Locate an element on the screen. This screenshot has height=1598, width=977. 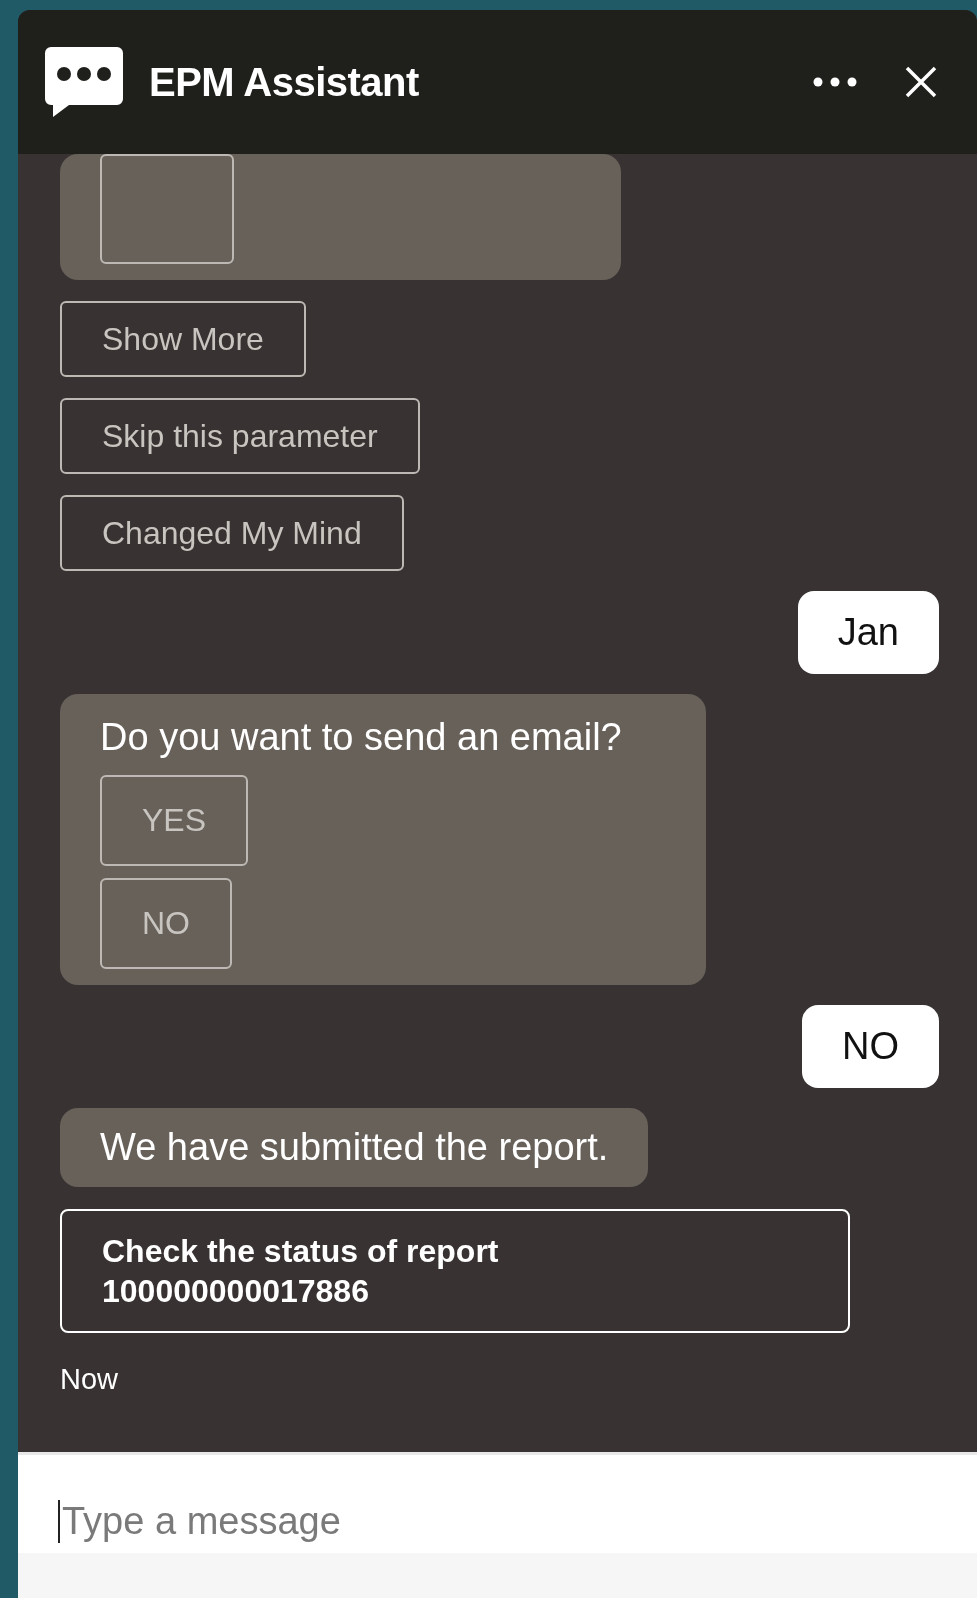
user-message: NO is located at coordinates (870, 1046).